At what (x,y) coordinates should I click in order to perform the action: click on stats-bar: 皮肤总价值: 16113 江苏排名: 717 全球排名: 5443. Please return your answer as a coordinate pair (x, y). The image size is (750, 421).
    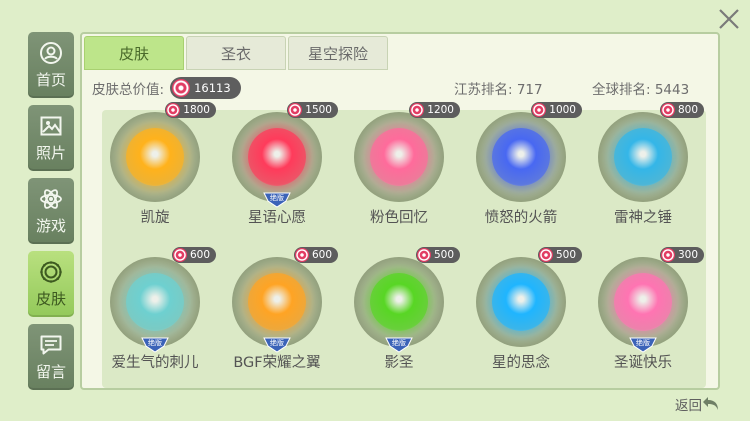
    Looking at the image, I should click on (400, 88).